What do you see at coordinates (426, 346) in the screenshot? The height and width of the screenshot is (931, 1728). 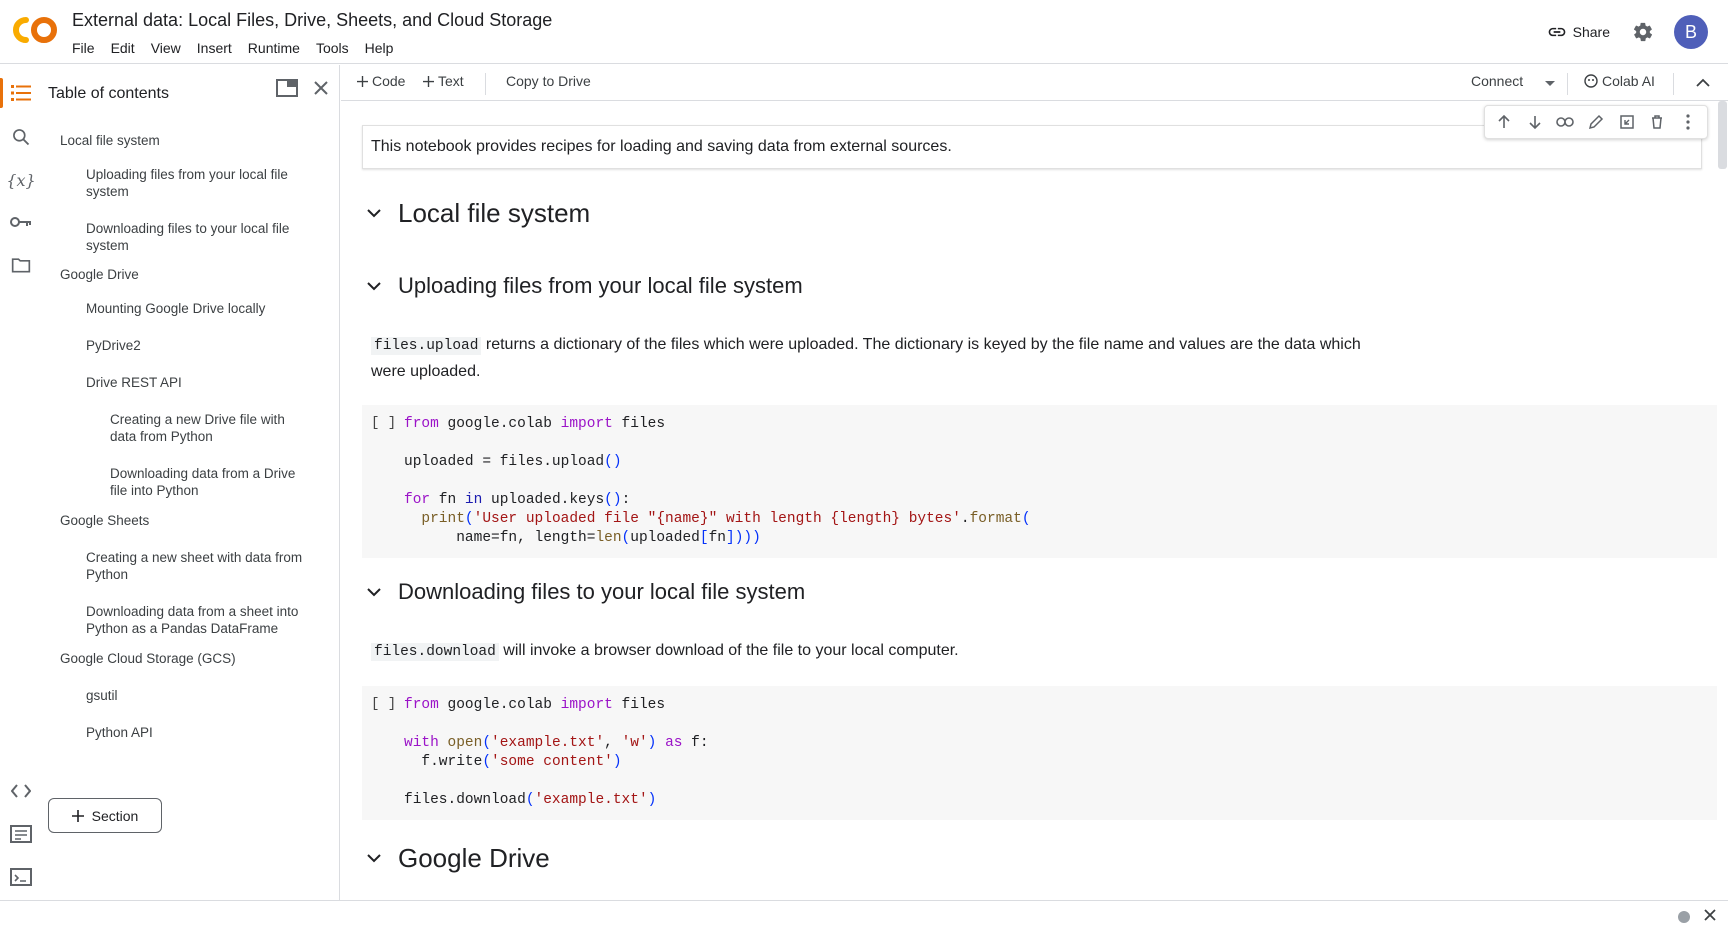 I see `inline-code: files.upload` at bounding box center [426, 346].